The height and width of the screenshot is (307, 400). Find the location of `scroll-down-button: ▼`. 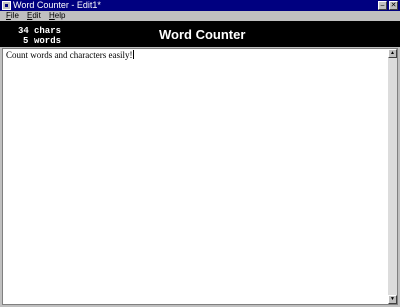

scroll-down-button: ▼ is located at coordinates (392, 299).